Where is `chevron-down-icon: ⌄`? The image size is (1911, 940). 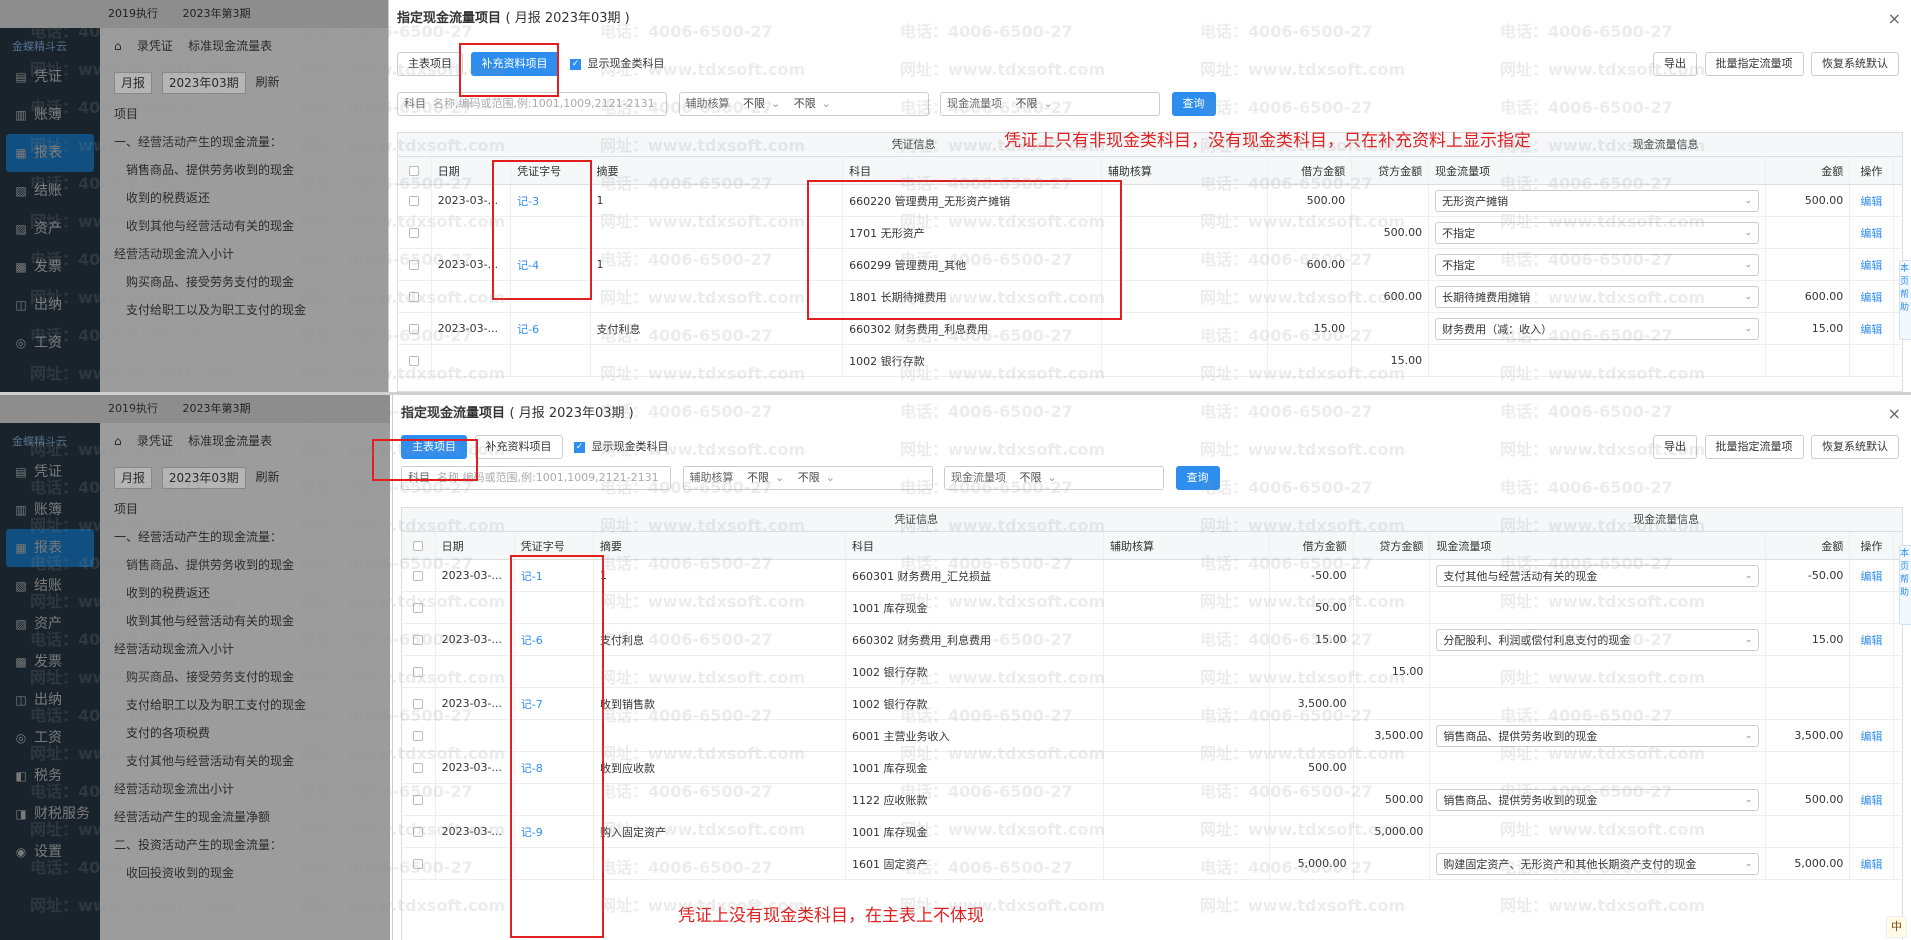
chevron-down-icon: ⌄ is located at coordinates (780, 477).